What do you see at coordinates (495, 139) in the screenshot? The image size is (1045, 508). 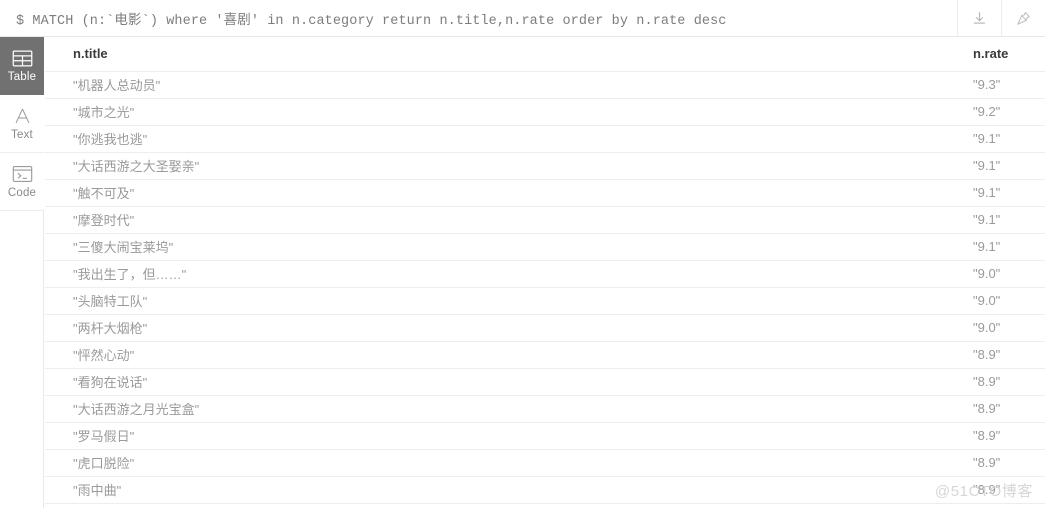 I see `cell-title: "你逃我也逃"` at bounding box center [495, 139].